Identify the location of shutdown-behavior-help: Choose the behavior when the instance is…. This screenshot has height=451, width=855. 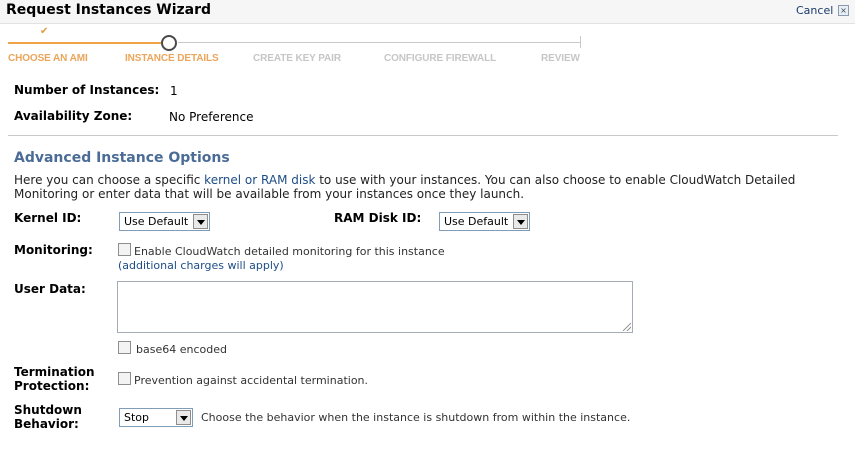
(416, 417).